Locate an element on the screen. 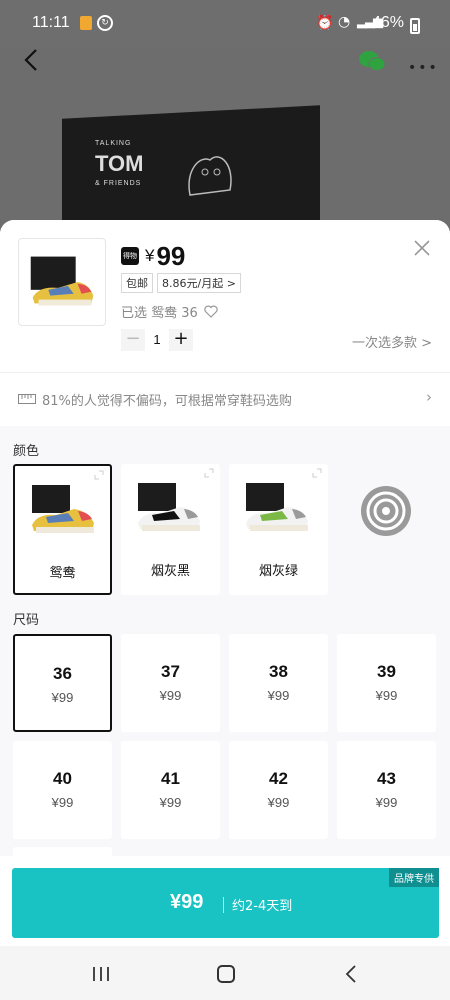 The image size is (450, 1000). tag-row: 包邮 8.86元/月起 > is located at coordinates (183, 283).